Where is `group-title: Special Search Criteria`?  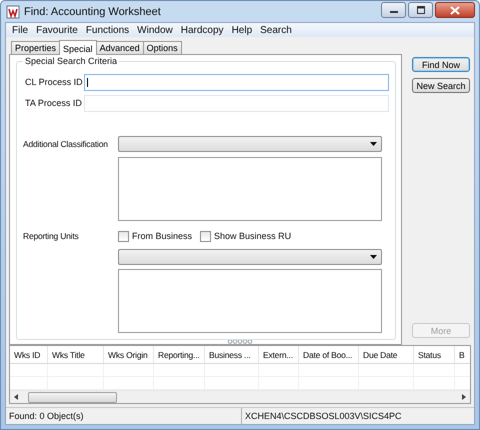
group-title: Special Search Criteria is located at coordinates (71, 61).